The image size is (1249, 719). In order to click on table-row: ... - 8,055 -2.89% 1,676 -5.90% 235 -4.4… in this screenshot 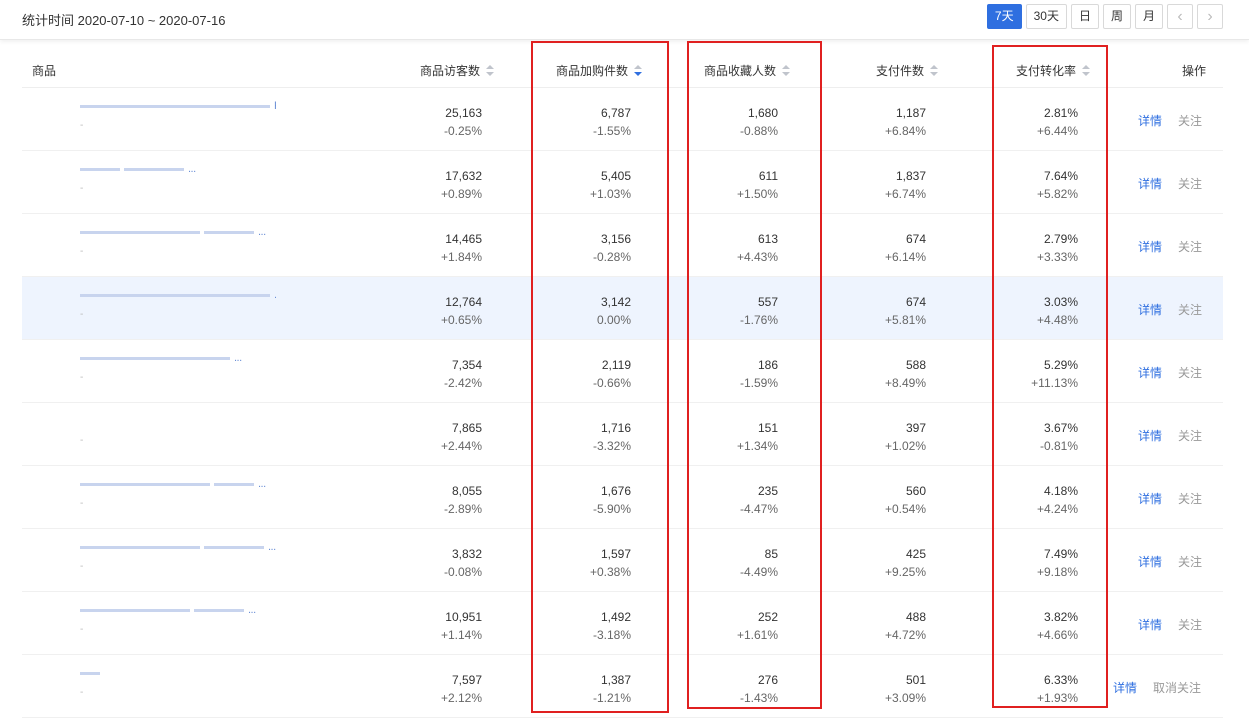, I will do `click(622, 497)`.